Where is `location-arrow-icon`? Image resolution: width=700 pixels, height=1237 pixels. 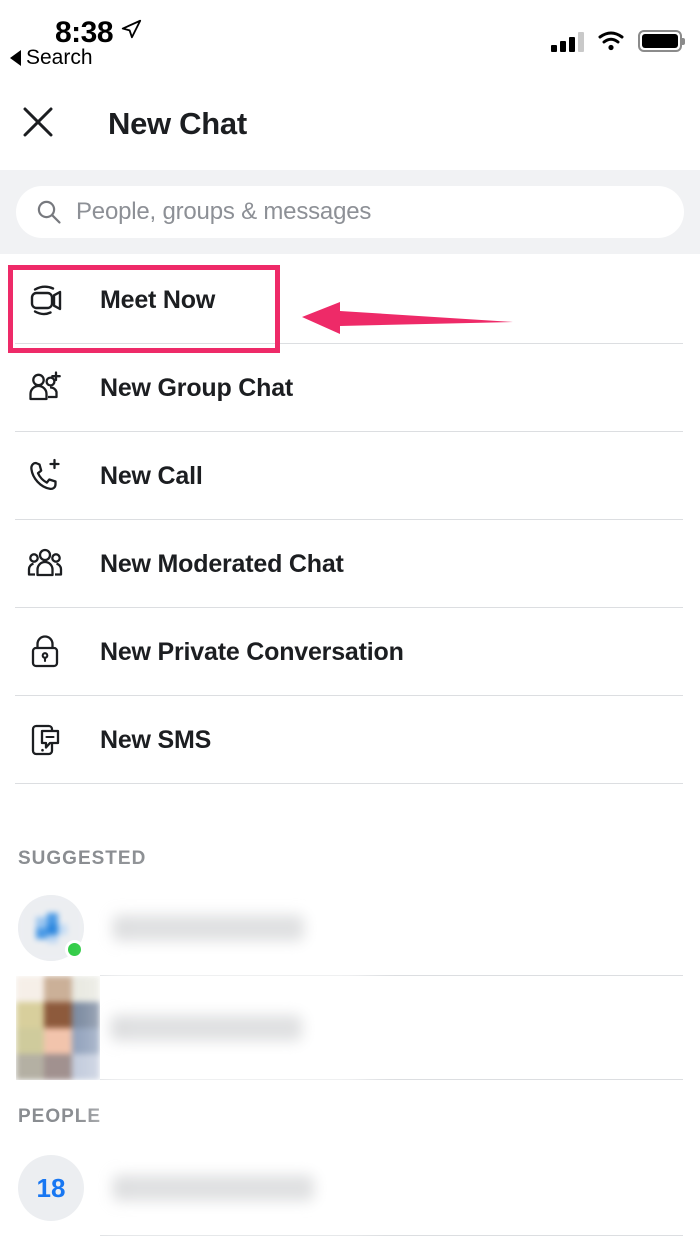 location-arrow-icon is located at coordinates (131, 29).